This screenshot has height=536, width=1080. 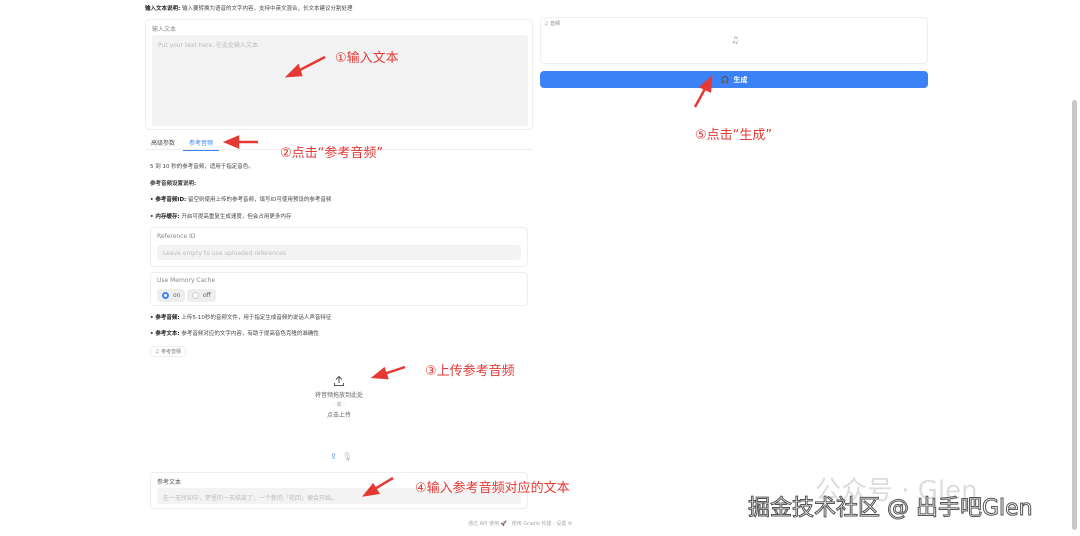 I want to click on annotation-5: ⑤点击“生成”, so click(x=734, y=135).